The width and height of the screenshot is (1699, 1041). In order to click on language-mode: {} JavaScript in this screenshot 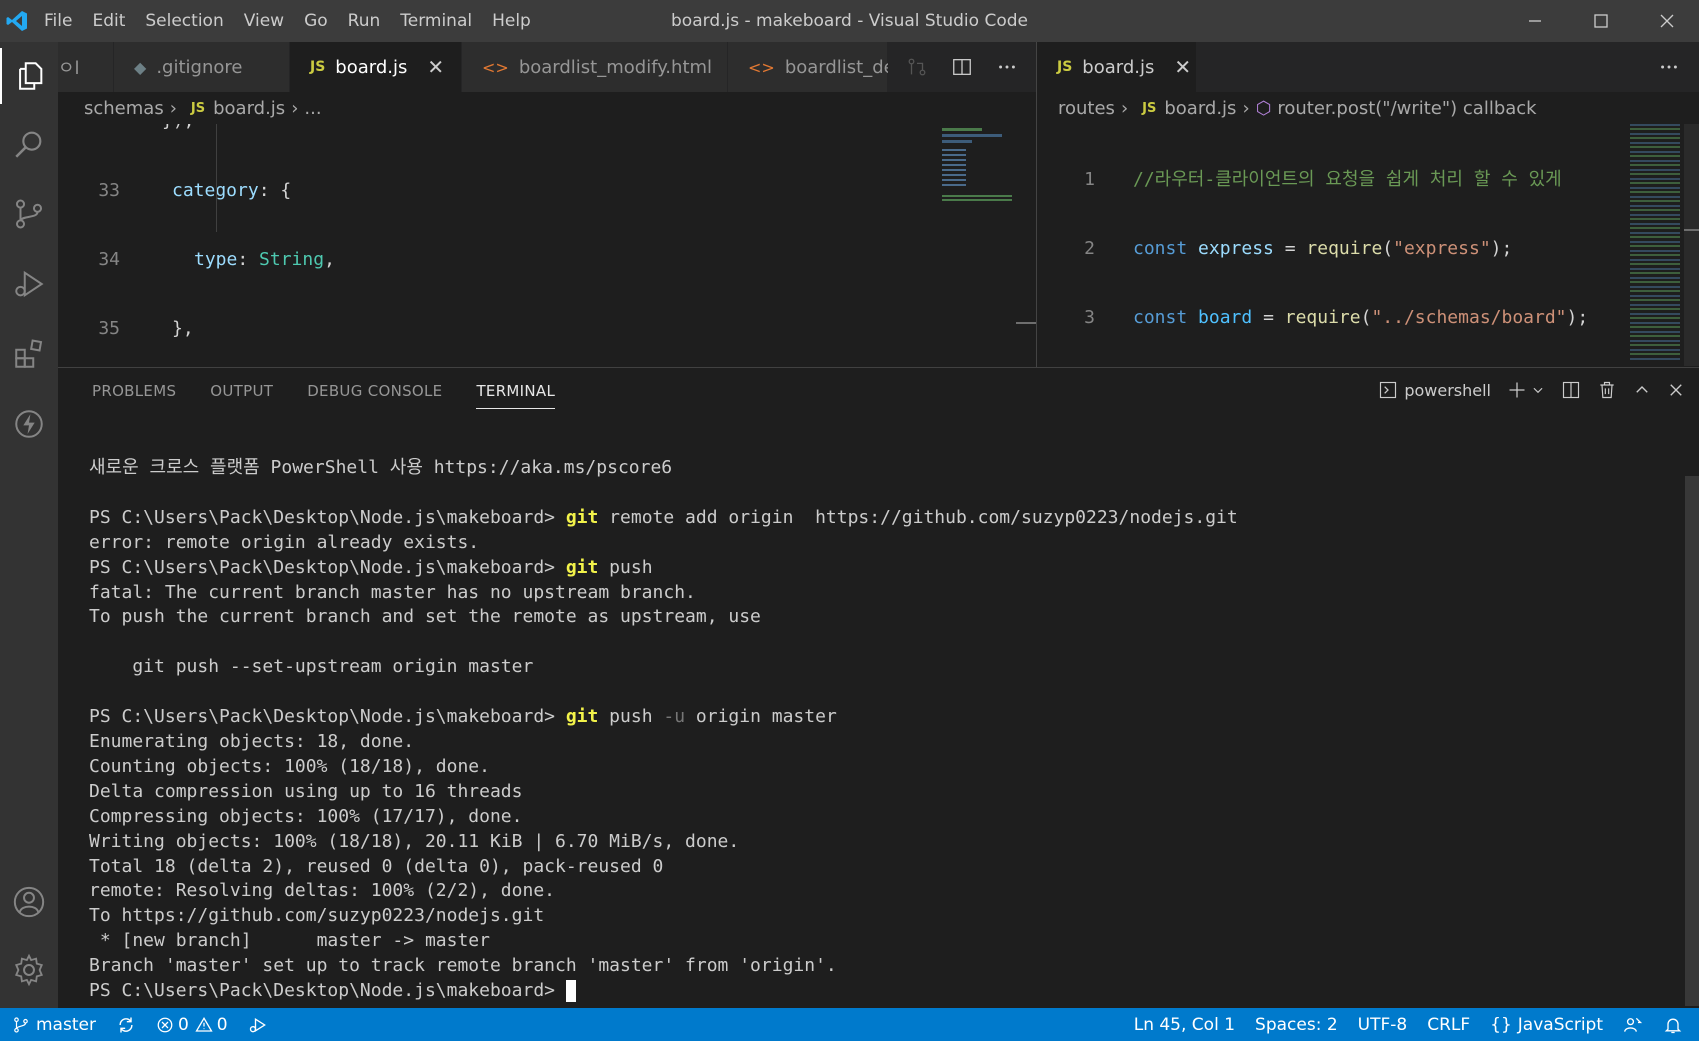, I will do `click(1546, 1024)`.